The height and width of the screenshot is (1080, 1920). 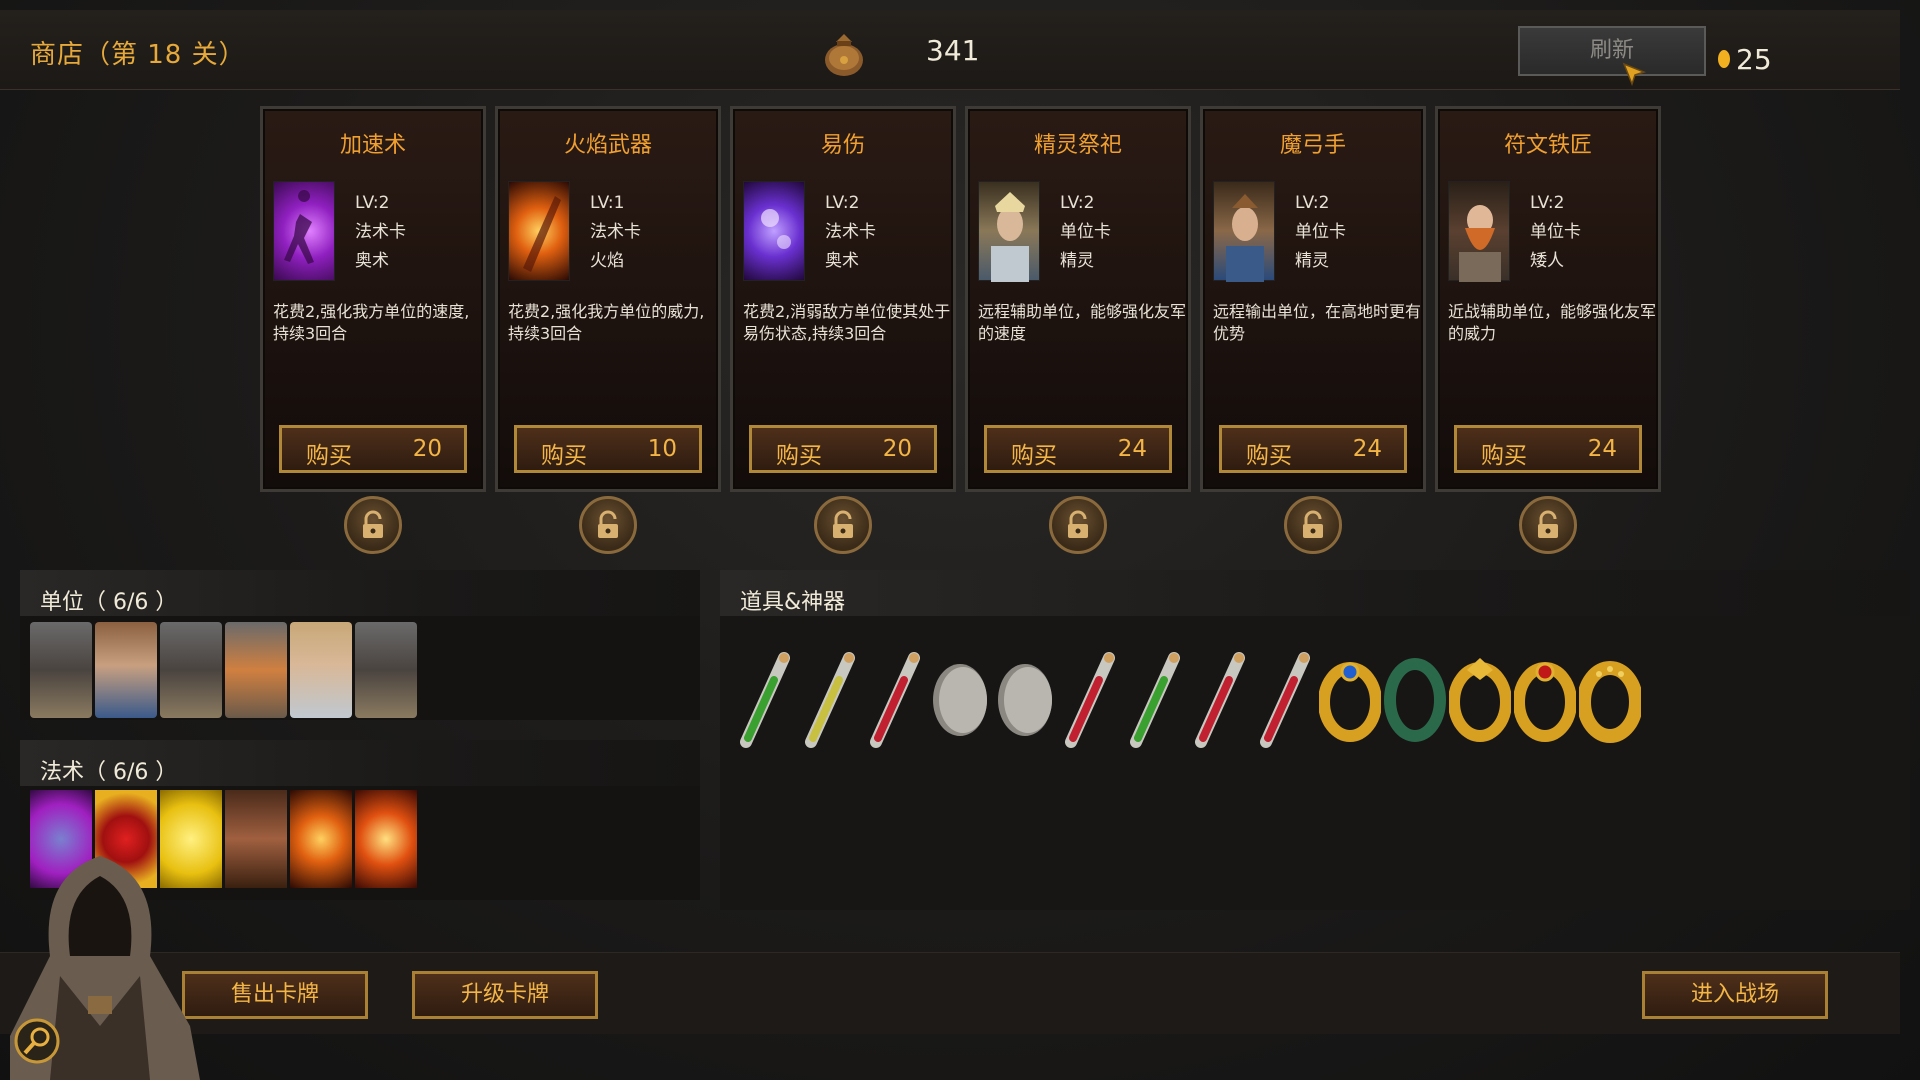 I want to click on buy-price: 10, so click(x=662, y=449).